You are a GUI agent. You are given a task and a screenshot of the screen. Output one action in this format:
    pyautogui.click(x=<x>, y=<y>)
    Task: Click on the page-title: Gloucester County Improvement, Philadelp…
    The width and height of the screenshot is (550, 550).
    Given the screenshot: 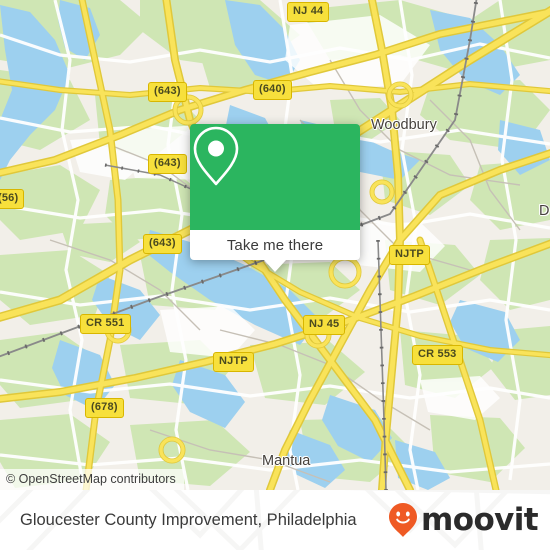 What is the action you would take?
    pyautogui.click(x=188, y=519)
    